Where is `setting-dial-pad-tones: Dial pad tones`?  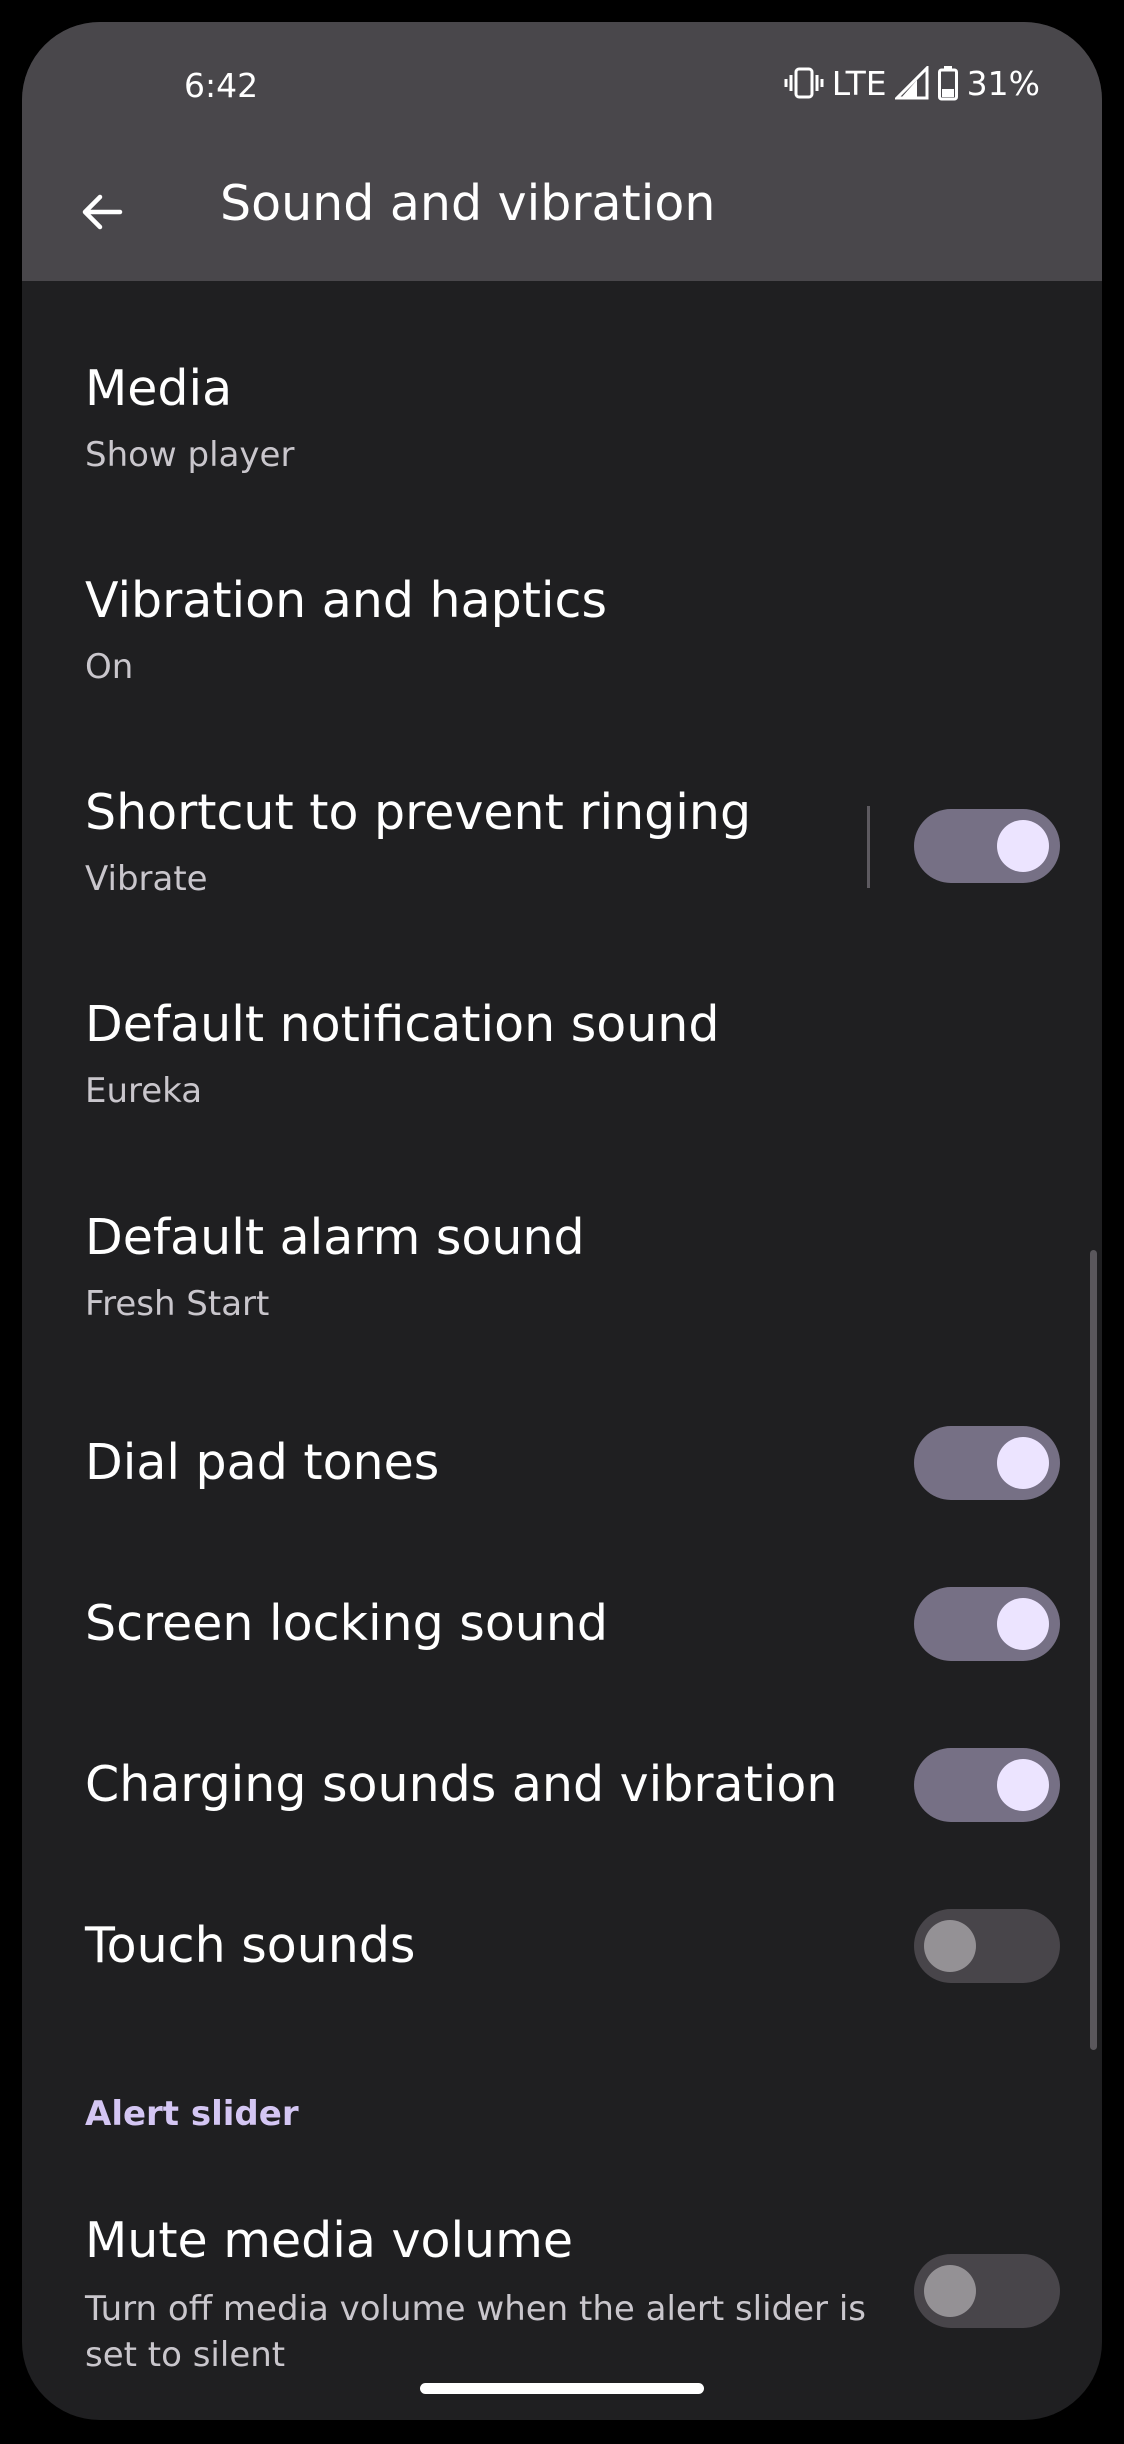
setting-dial-pad-tones: Dial pad tones is located at coordinates (562, 1462).